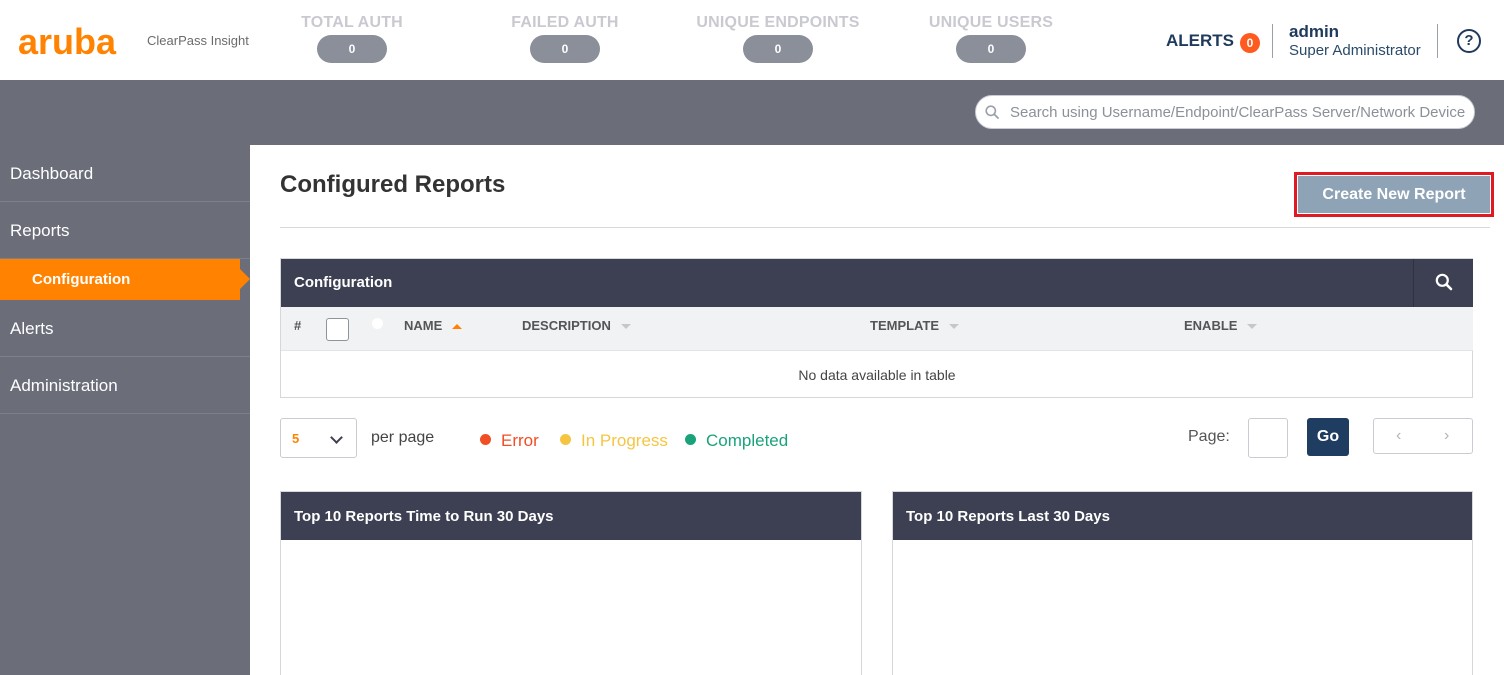 The width and height of the screenshot is (1504, 675). I want to click on stat-label: TOTAL AUTH, so click(352, 22).